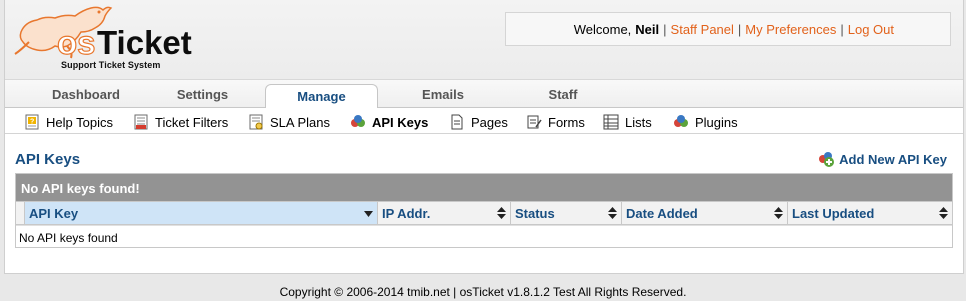  What do you see at coordinates (54, 213) in the screenshot?
I see `column-label: API Key` at bounding box center [54, 213].